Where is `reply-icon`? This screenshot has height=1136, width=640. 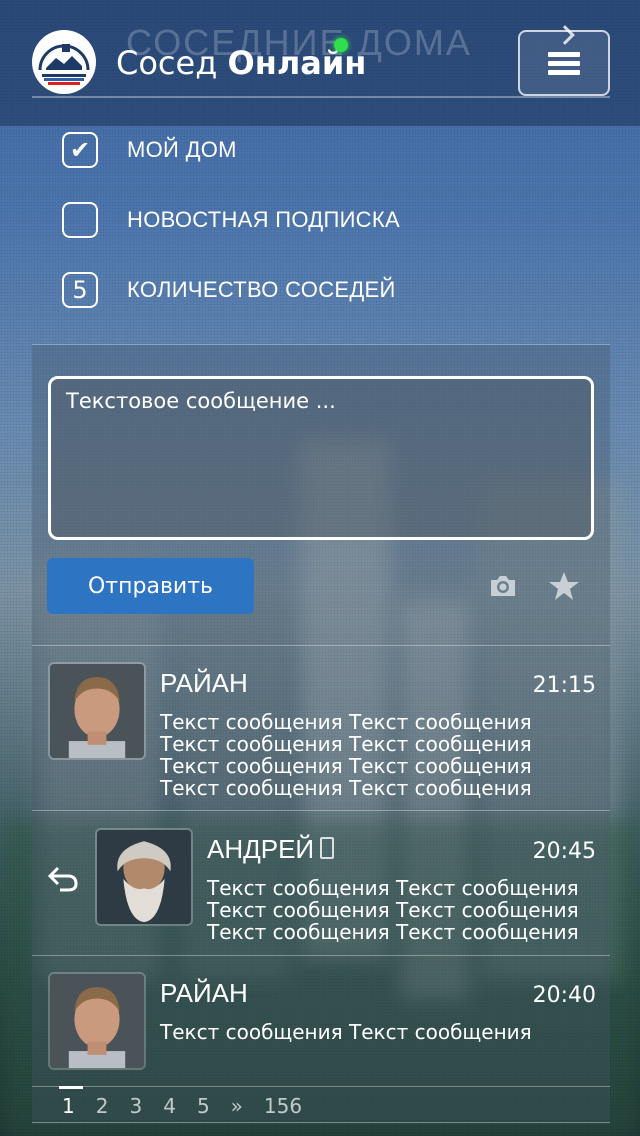 reply-icon is located at coordinates (63, 879).